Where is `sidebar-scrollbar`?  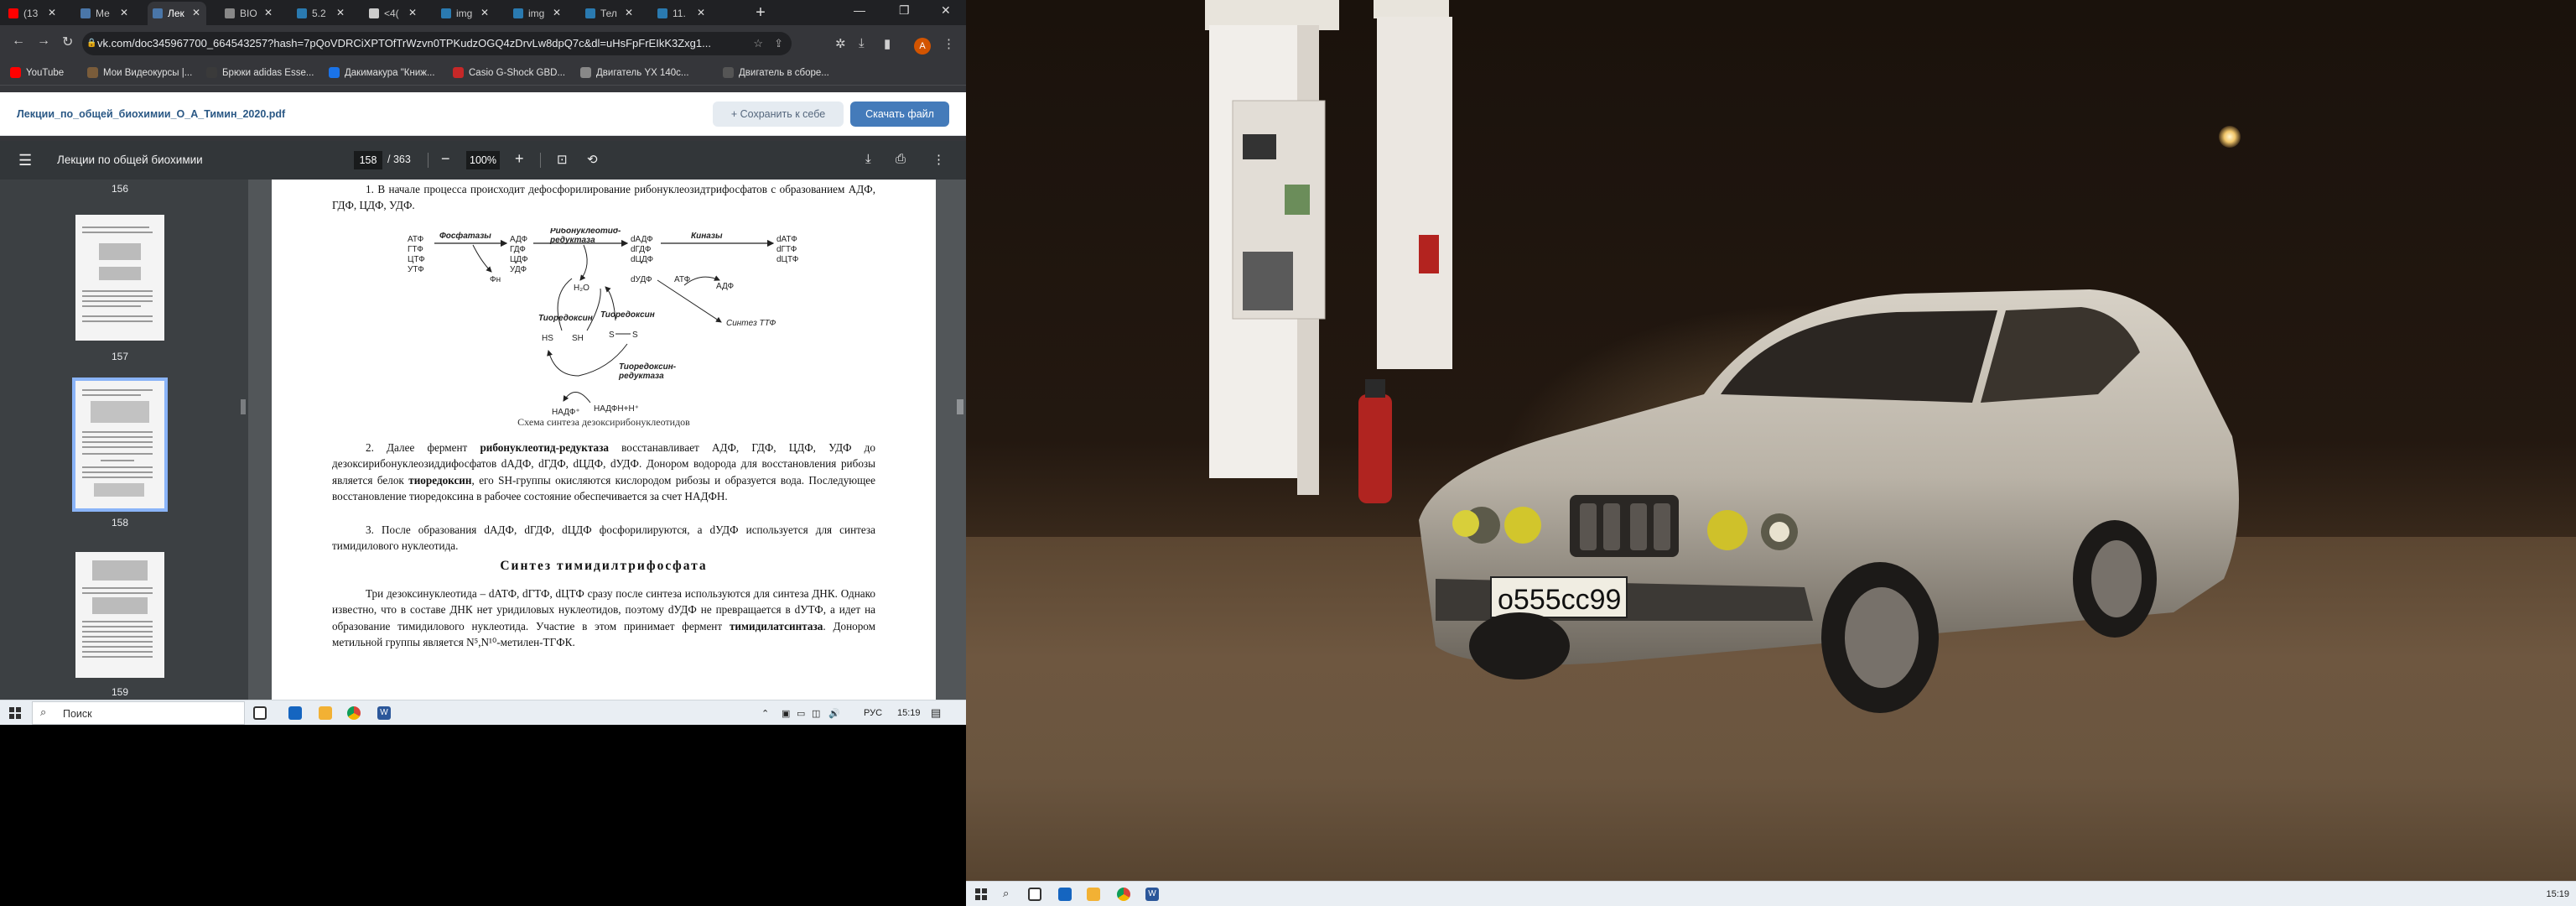
sidebar-scrollbar is located at coordinates (243, 440).